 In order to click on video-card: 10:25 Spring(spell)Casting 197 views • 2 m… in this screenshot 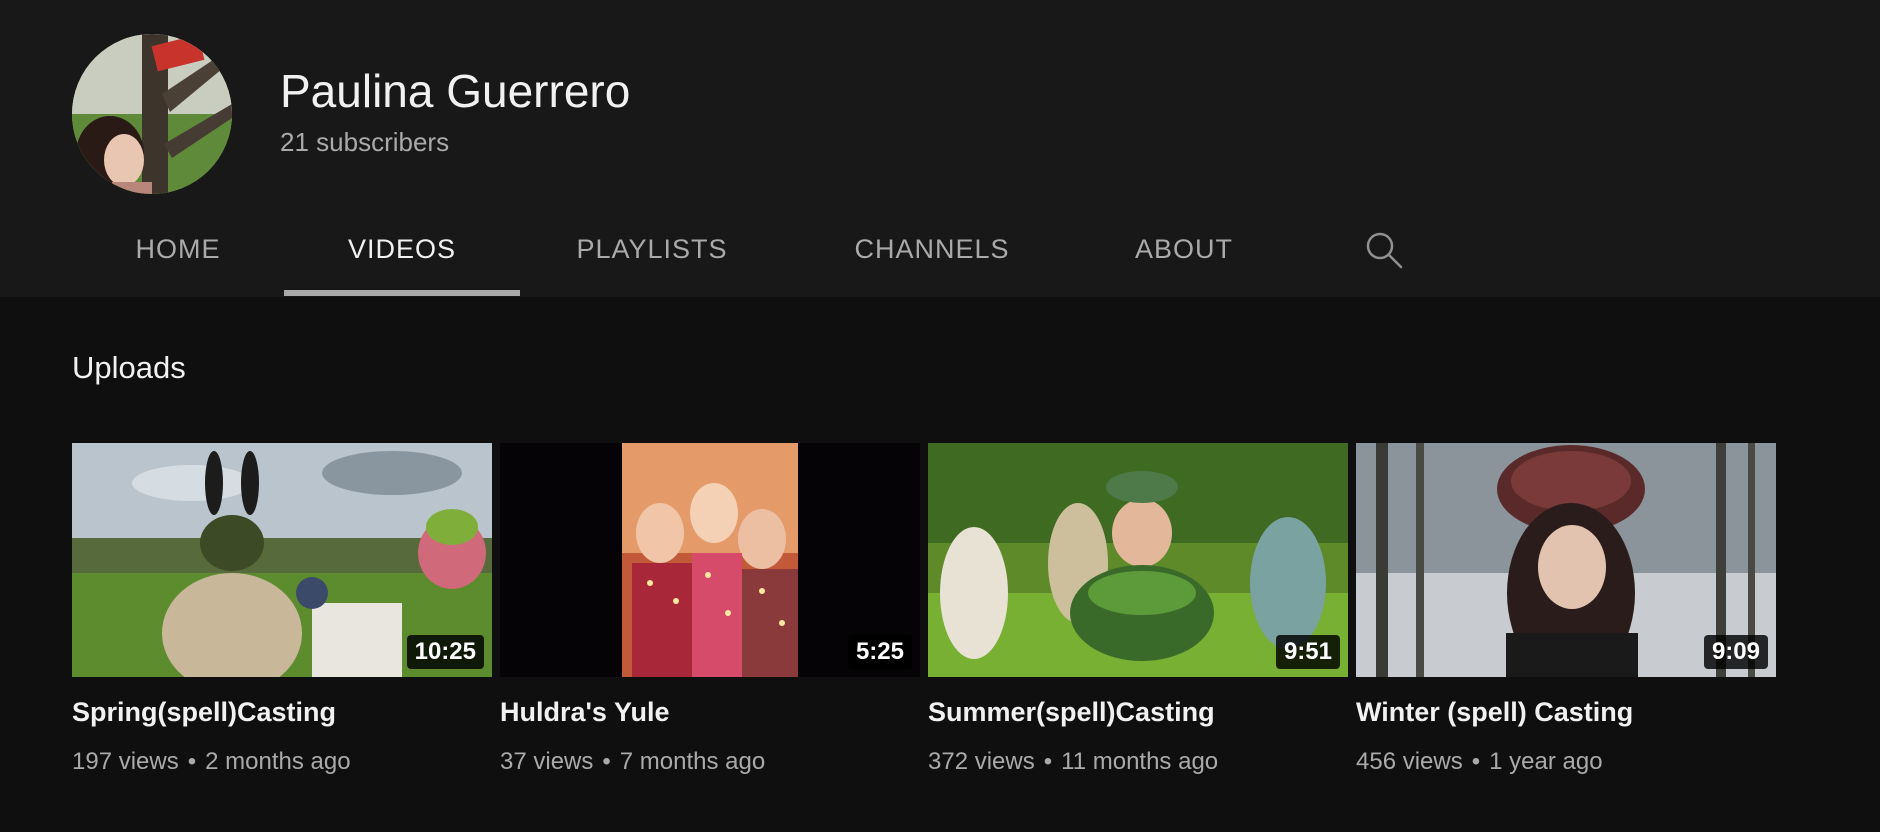, I will do `click(282, 609)`.